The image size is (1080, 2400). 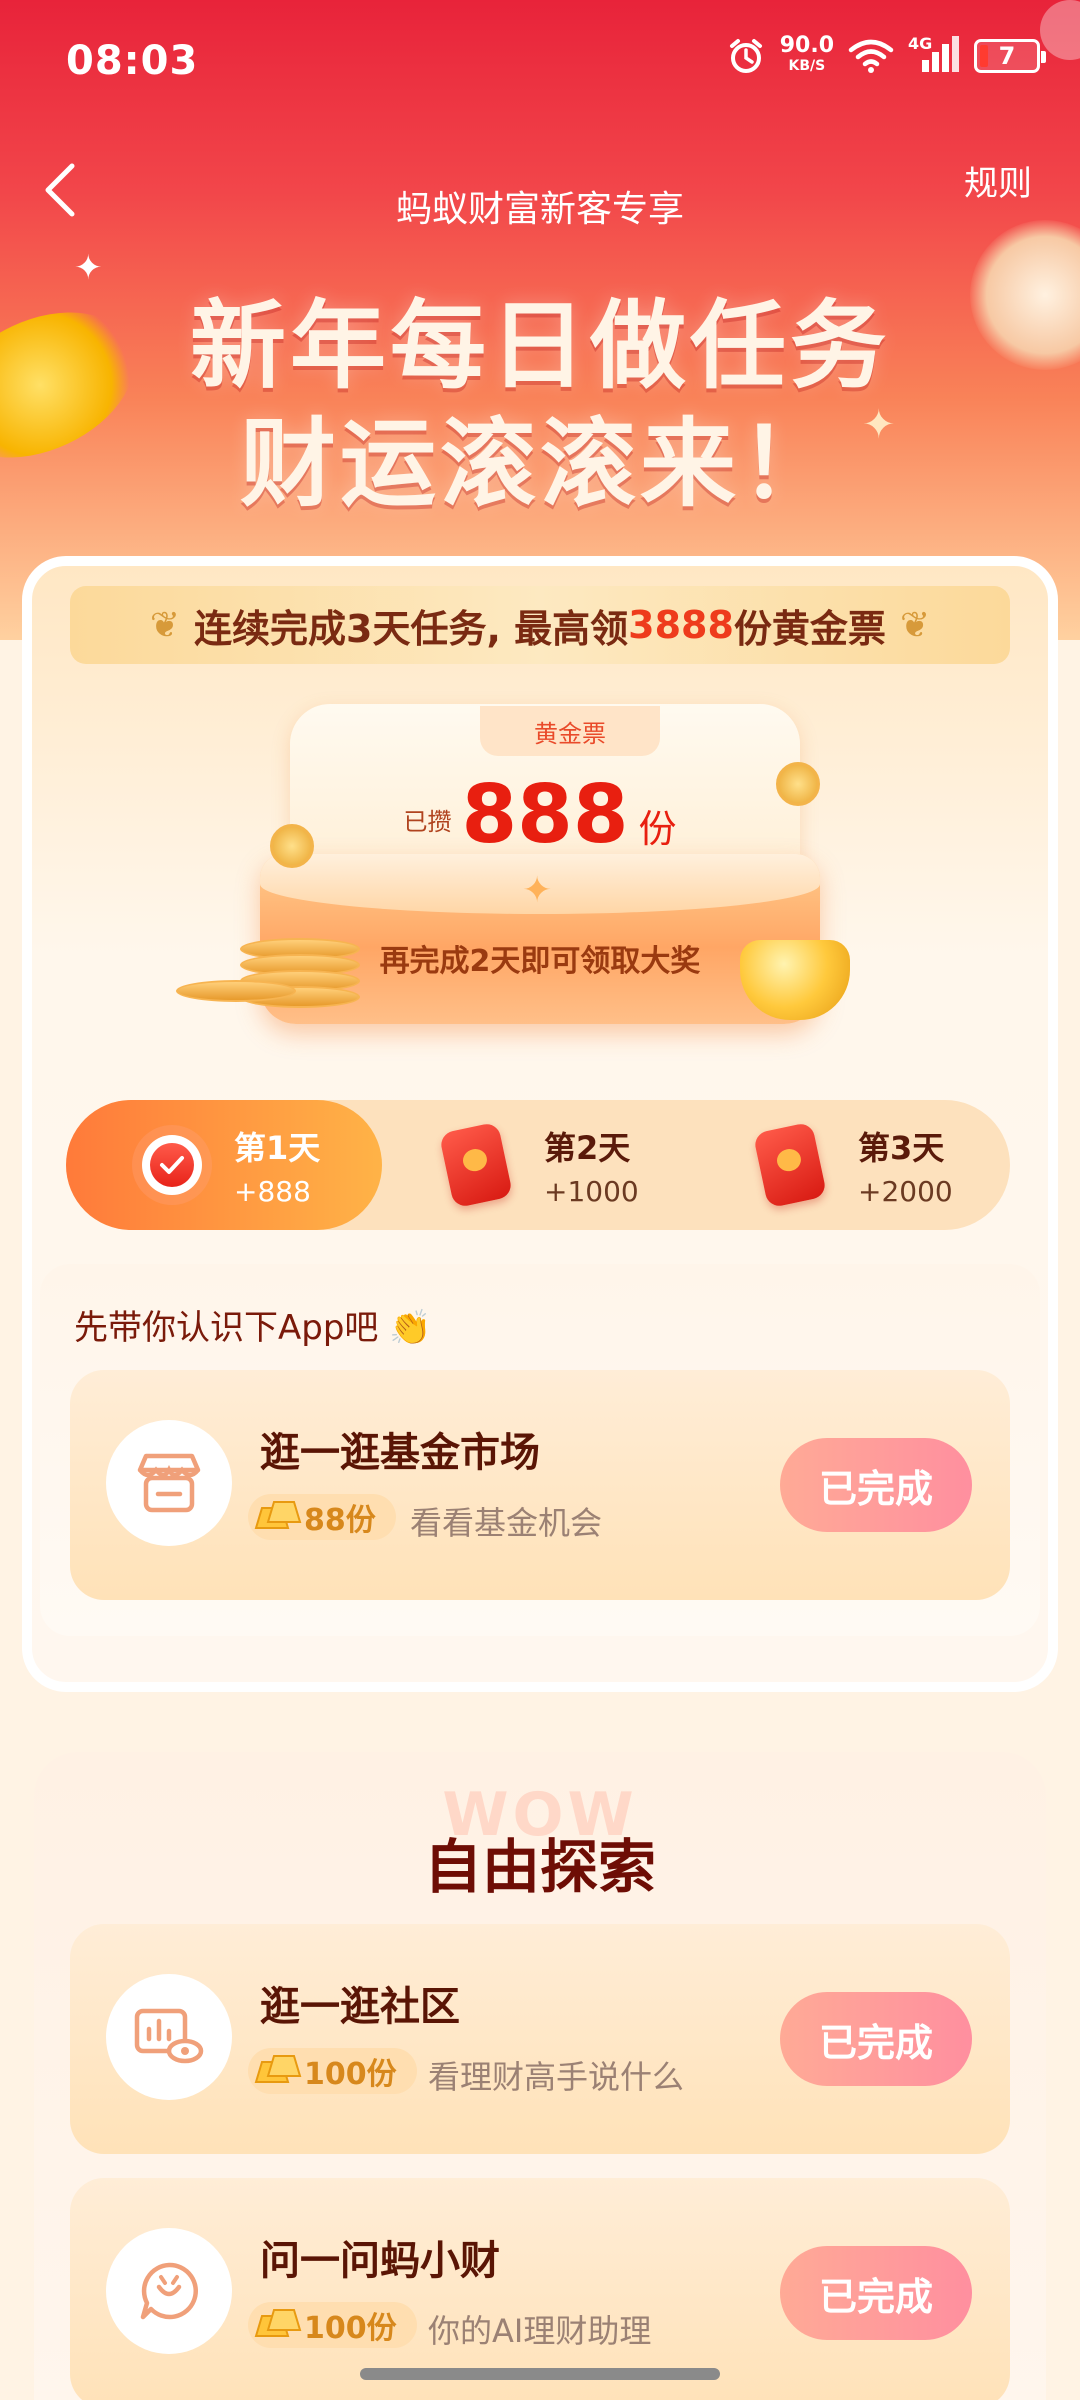 What do you see at coordinates (340, 1520) in the screenshot?
I see `task-reward-value: 88份` at bounding box center [340, 1520].